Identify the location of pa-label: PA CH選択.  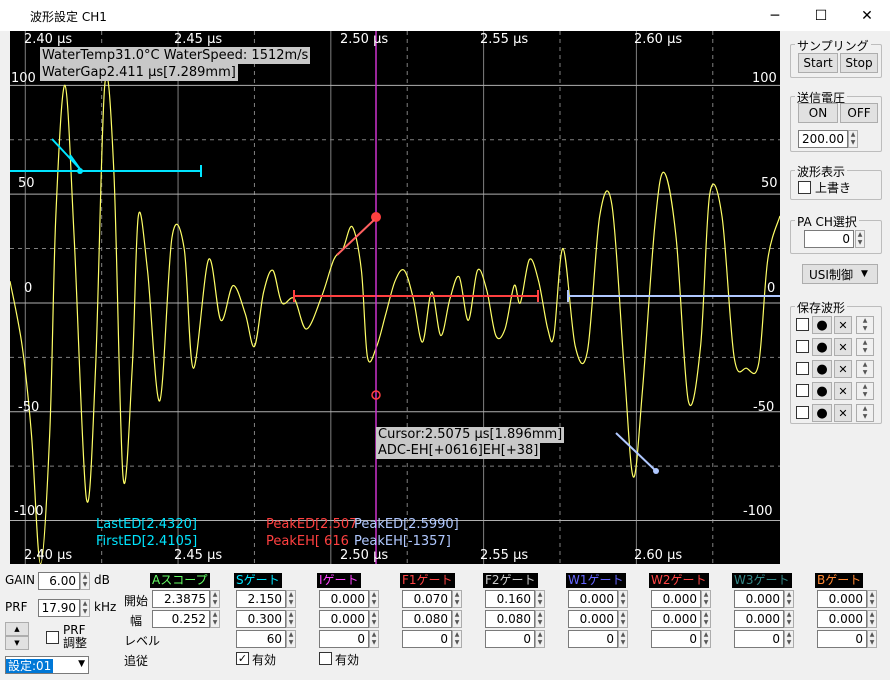
(827, 221).